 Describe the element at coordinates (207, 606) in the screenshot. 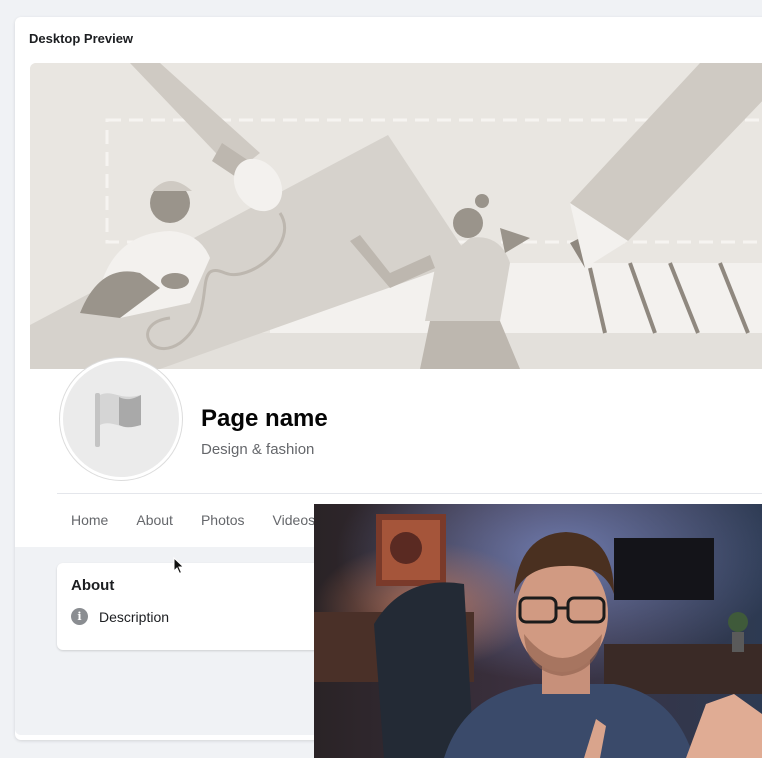

I see `about-card: About i Description` at that location.